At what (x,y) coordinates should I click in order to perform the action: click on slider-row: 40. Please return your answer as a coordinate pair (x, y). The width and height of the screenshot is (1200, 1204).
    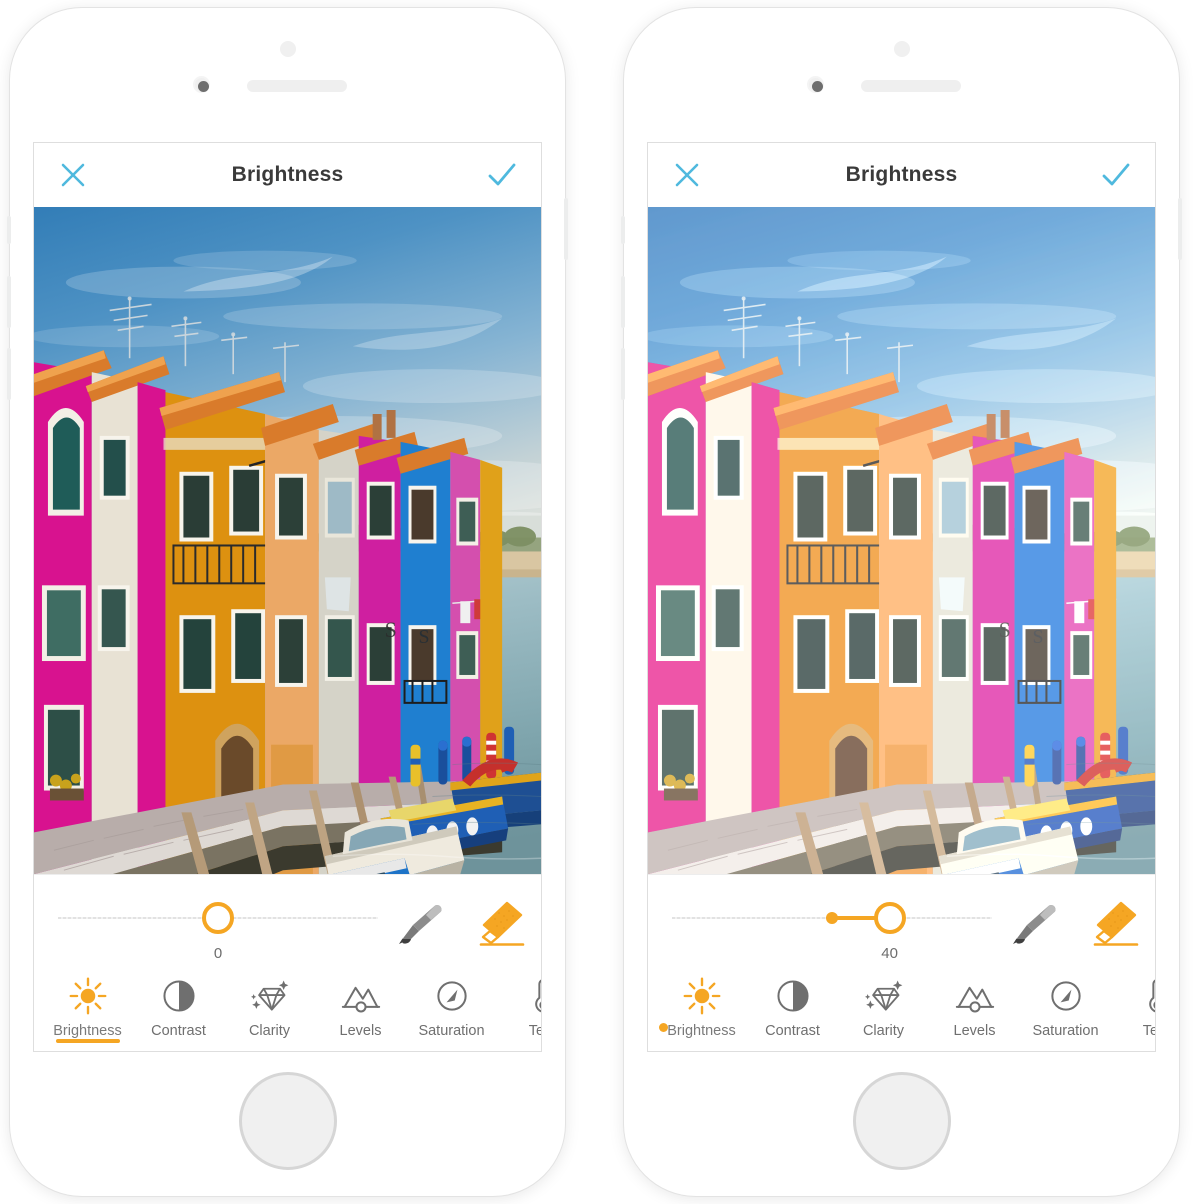
    Looking at the image, I should click on (901, 923).